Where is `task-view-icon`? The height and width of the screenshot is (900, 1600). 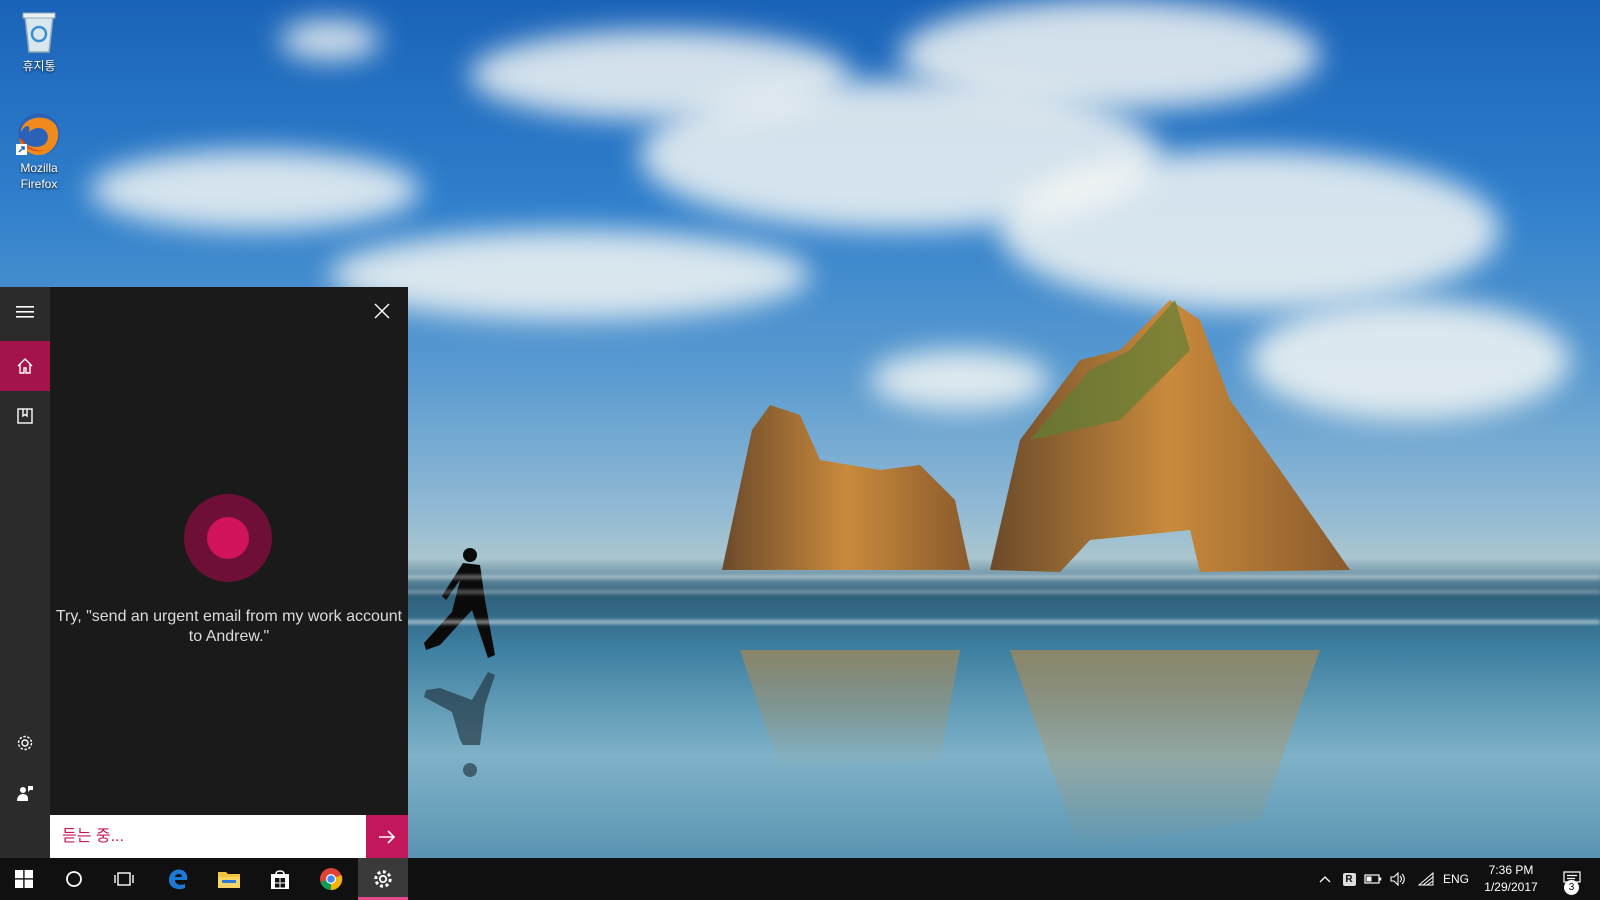
task-view-icon is located at coordinates (124, 879).